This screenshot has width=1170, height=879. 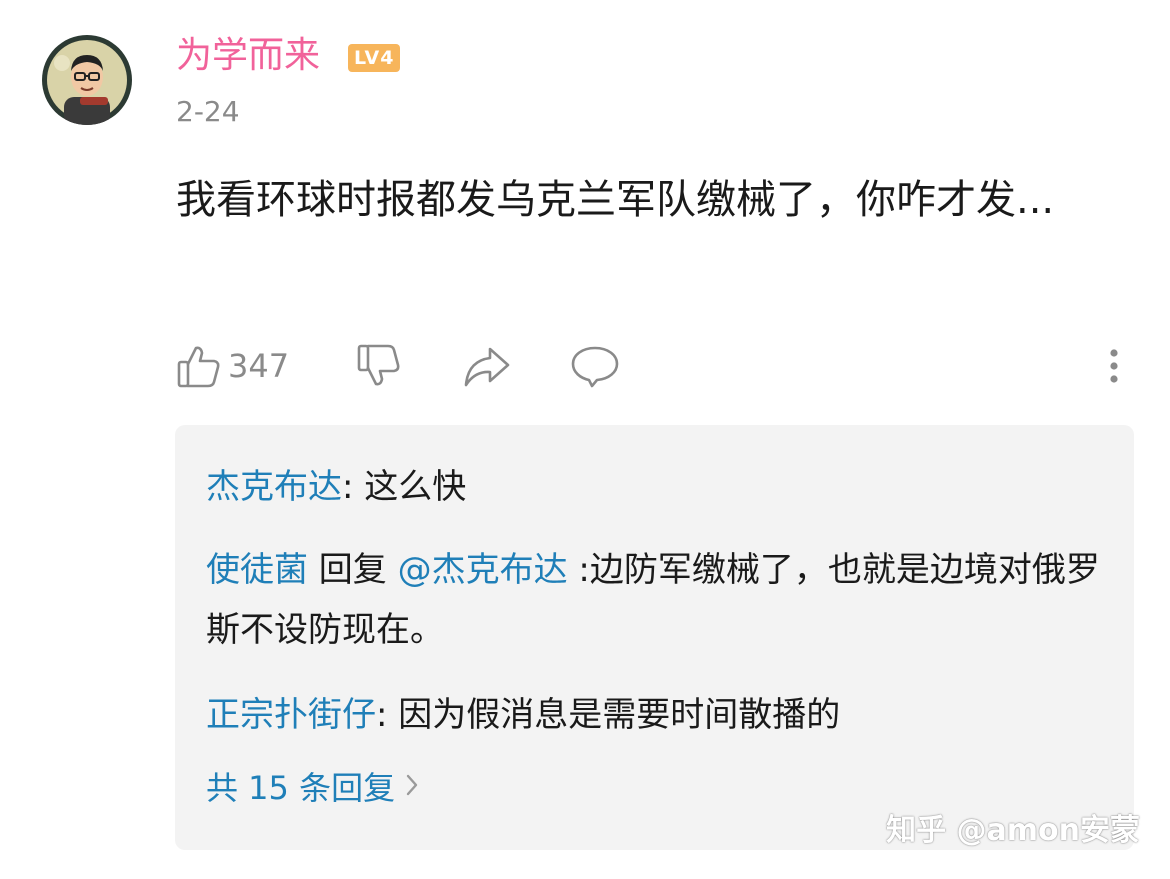 I want to click on reply-text: 因为假消息是需要时间散播的, so click(x=619, y=715).